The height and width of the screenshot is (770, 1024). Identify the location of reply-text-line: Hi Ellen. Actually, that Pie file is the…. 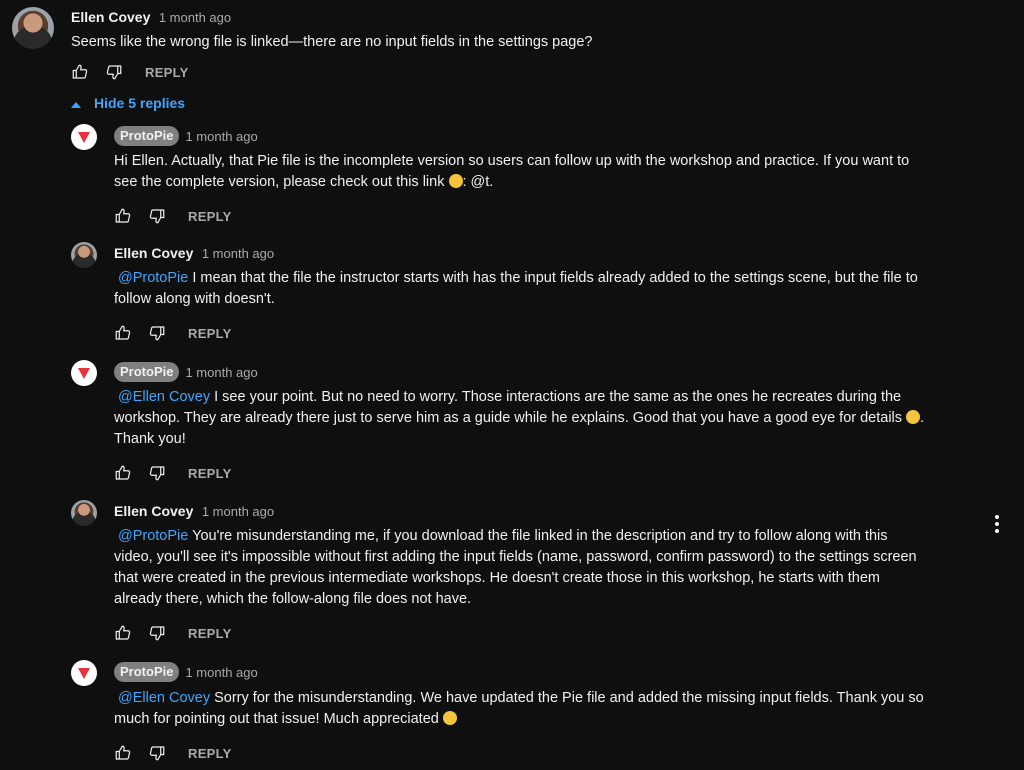
(512, 161).